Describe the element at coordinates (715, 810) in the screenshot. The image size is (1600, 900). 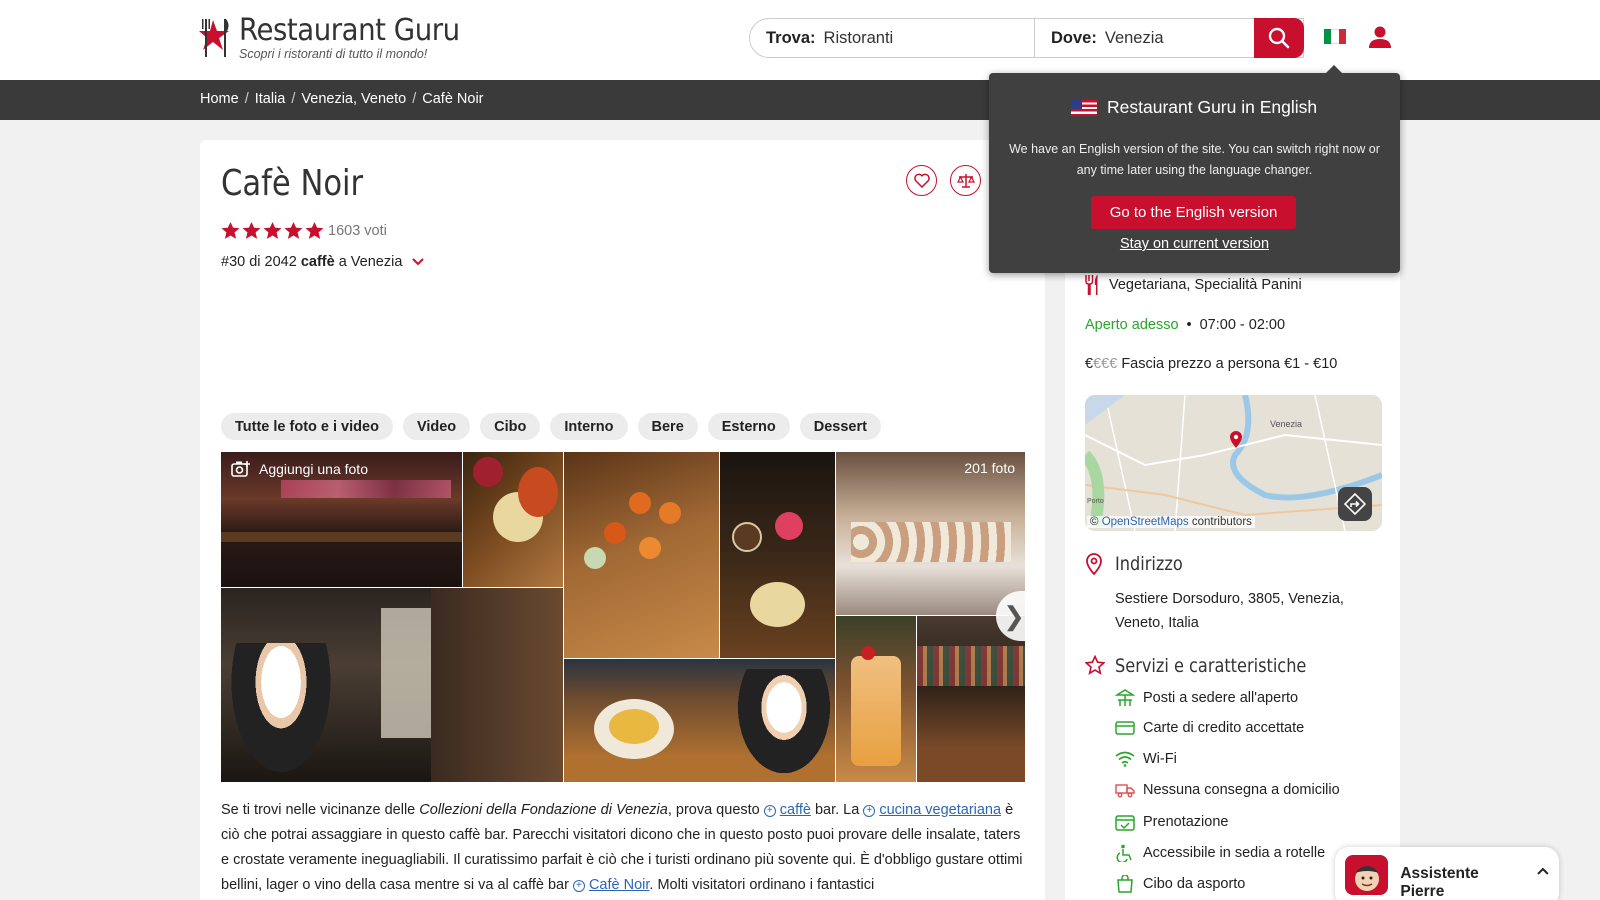
I see `desc-text: , prova questo` at that location.